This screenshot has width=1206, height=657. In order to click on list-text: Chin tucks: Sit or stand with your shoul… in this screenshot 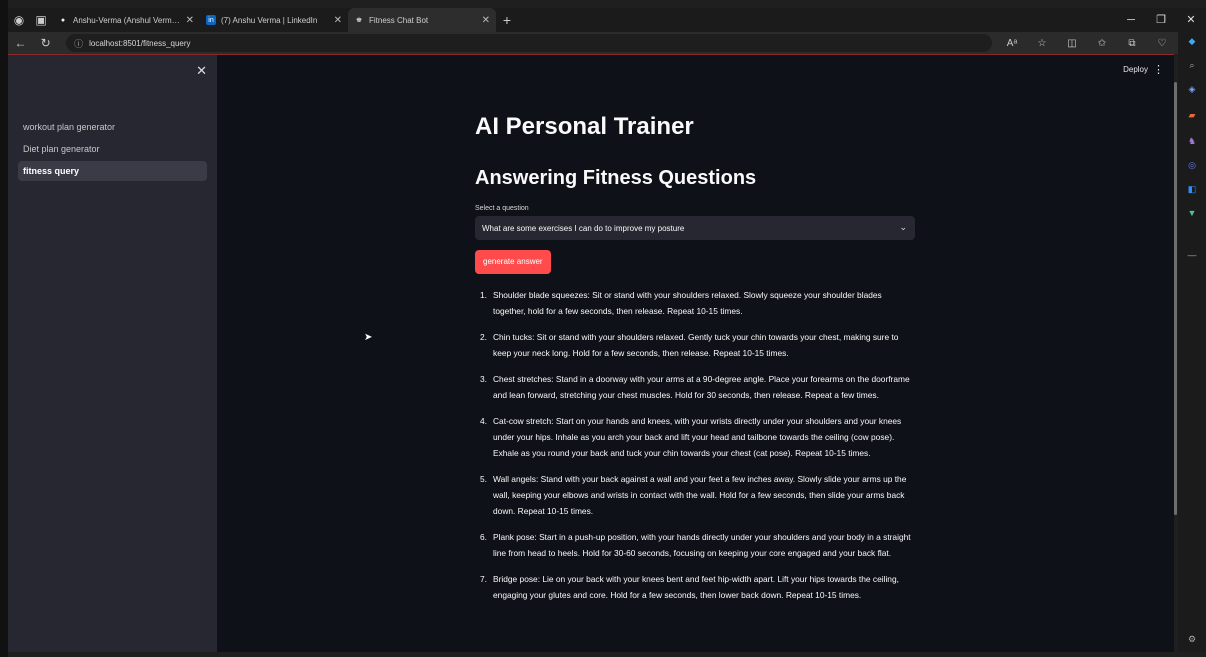, I will do `click(696, 345)`.